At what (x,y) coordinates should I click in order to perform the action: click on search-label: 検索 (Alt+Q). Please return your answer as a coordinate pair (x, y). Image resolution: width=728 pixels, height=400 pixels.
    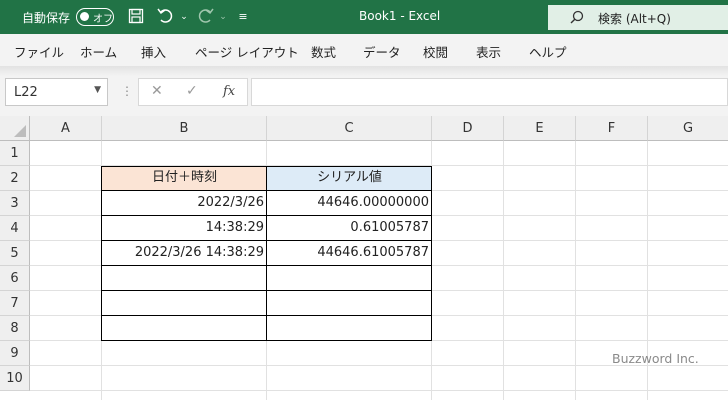
    Looking at the image, I should click on (634, 19).